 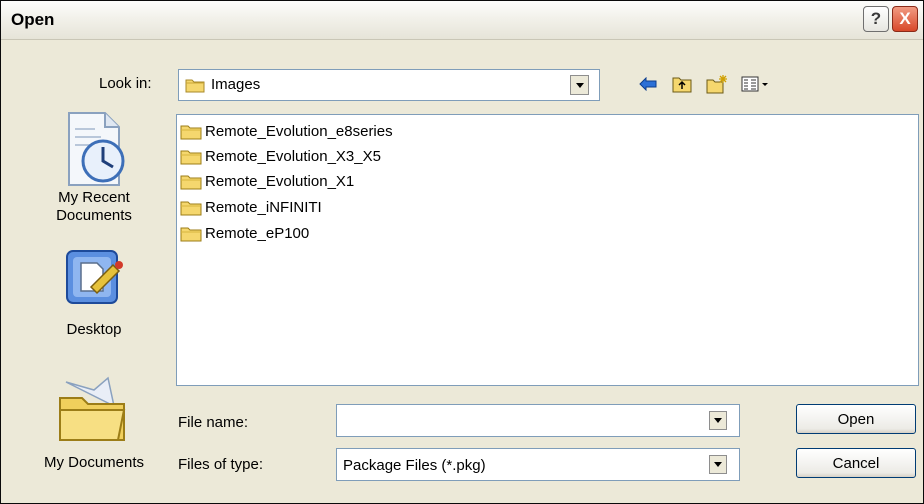 I want to click on file-type-dropdown: Package Files (*.pkg), so click(x=538, y=464).